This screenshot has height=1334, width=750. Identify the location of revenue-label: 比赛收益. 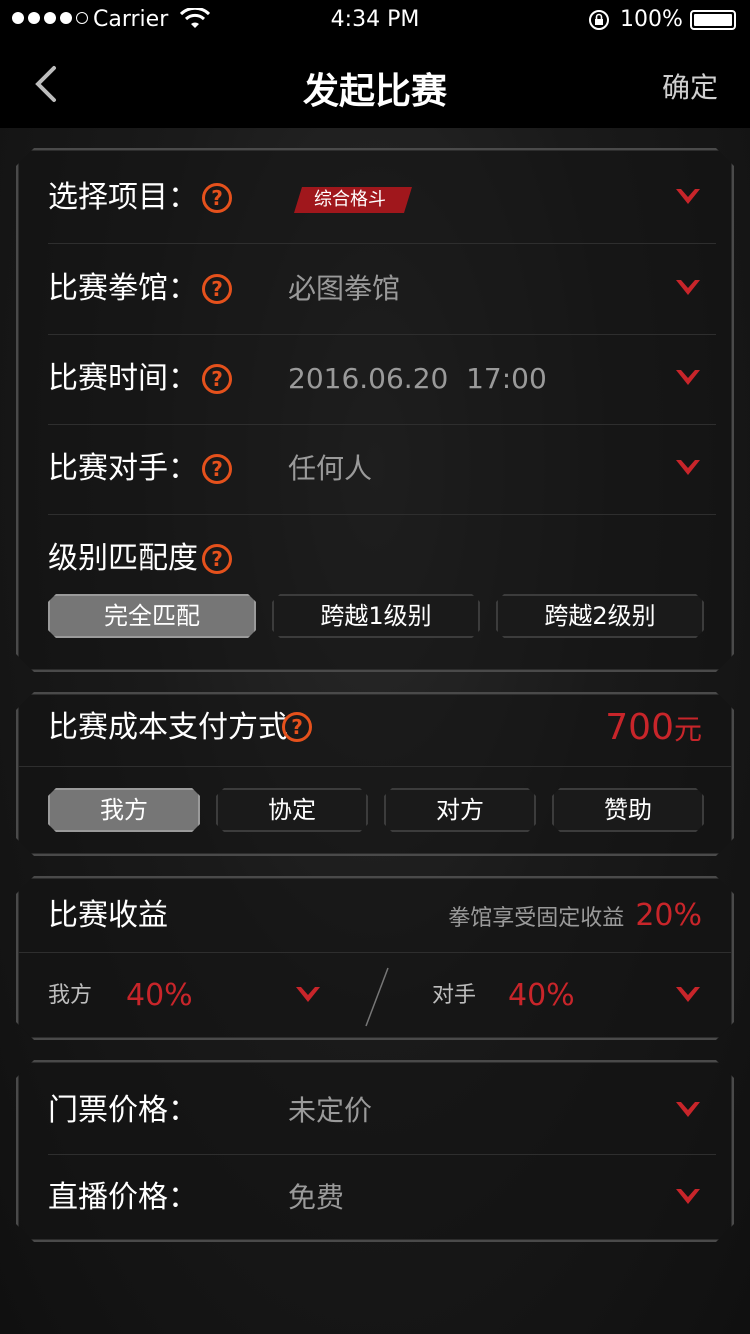
(108, 915).